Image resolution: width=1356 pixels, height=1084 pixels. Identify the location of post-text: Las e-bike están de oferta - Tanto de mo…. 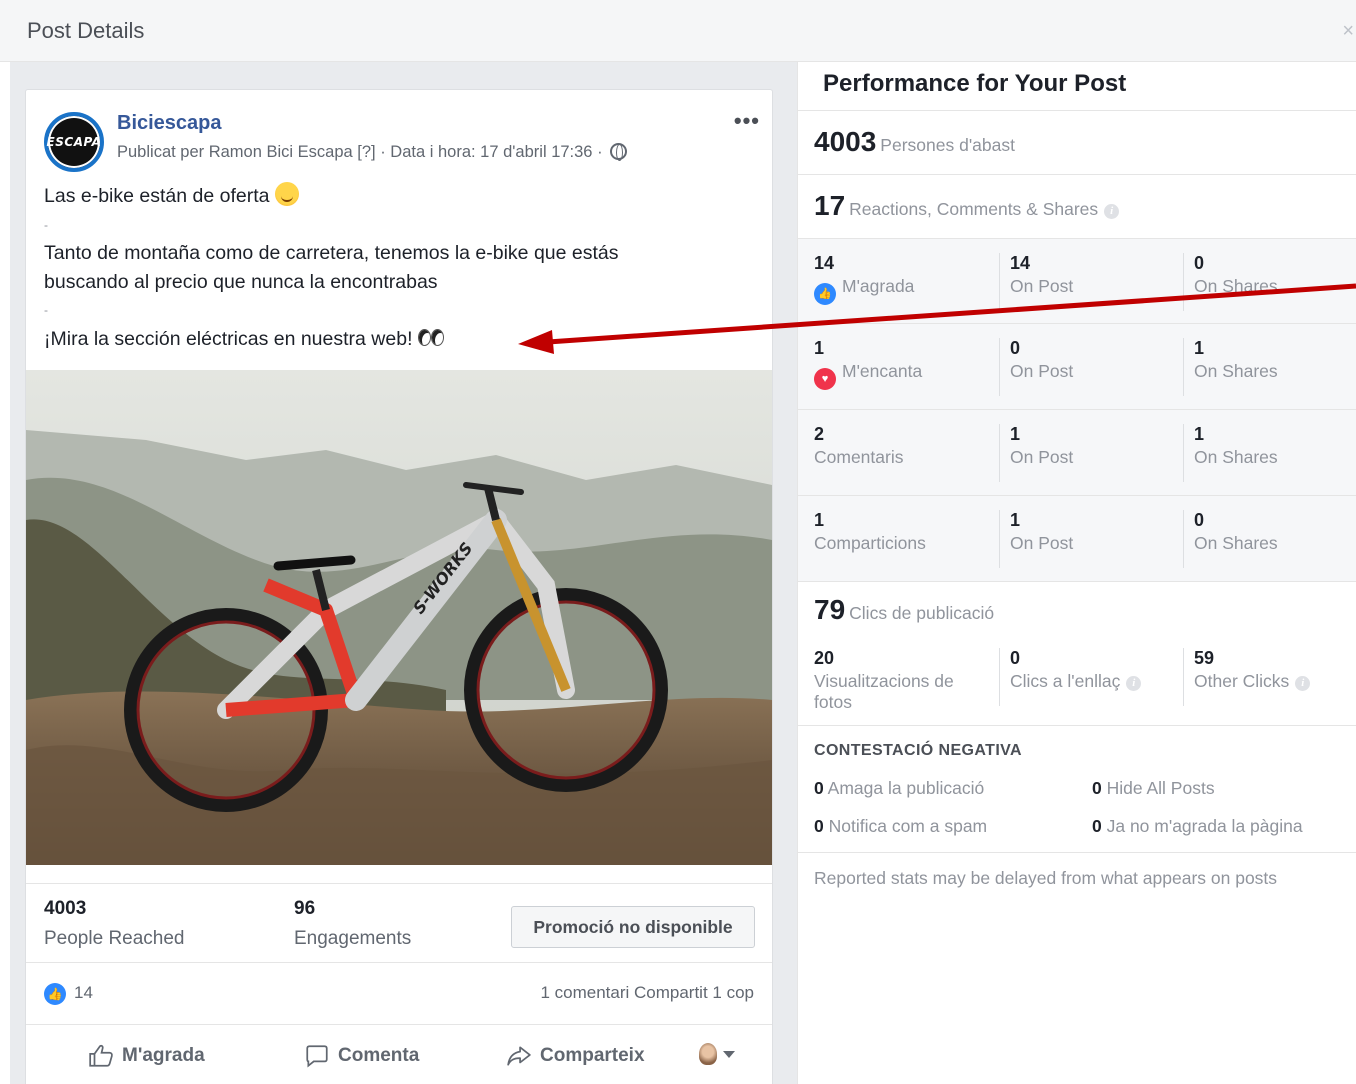
(374, 267).